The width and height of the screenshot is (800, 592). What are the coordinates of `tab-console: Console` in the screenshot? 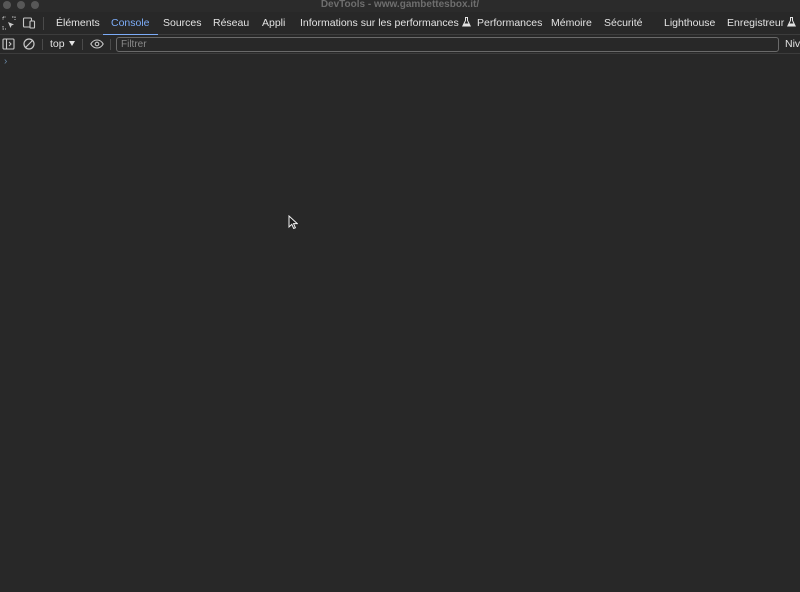 It's located at (130, 24).